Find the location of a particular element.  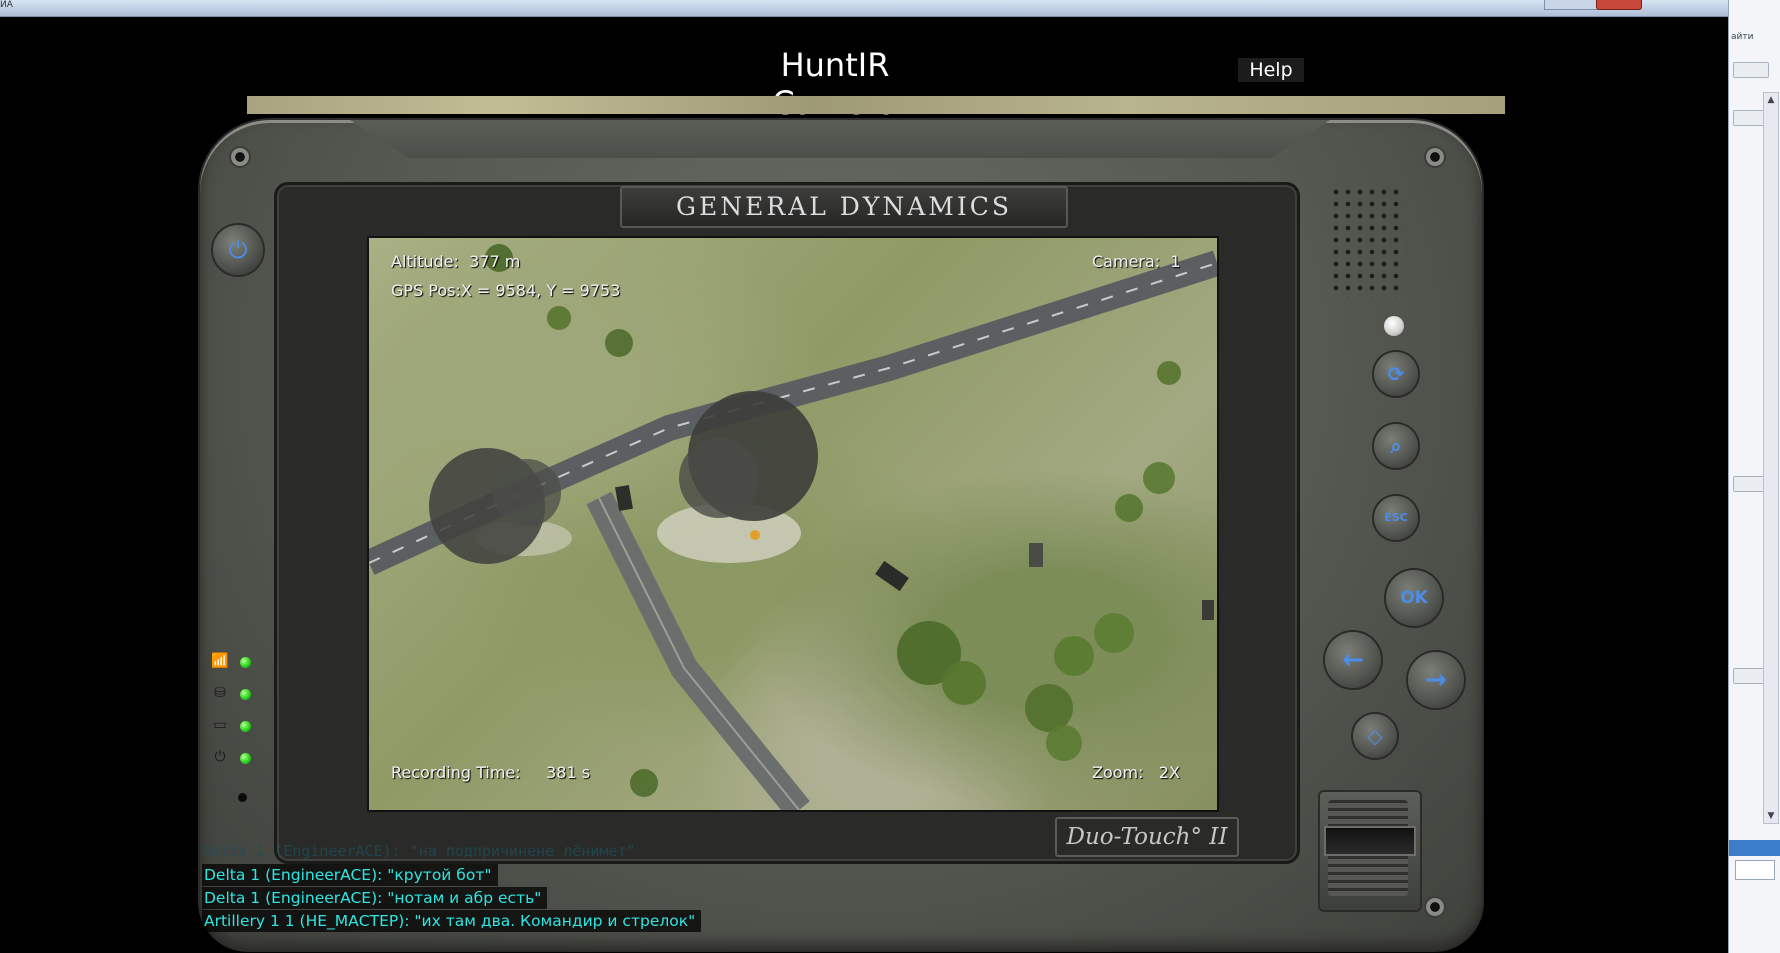

scroll-up-arrow: ▲ is located at coordinates (1771, 100).